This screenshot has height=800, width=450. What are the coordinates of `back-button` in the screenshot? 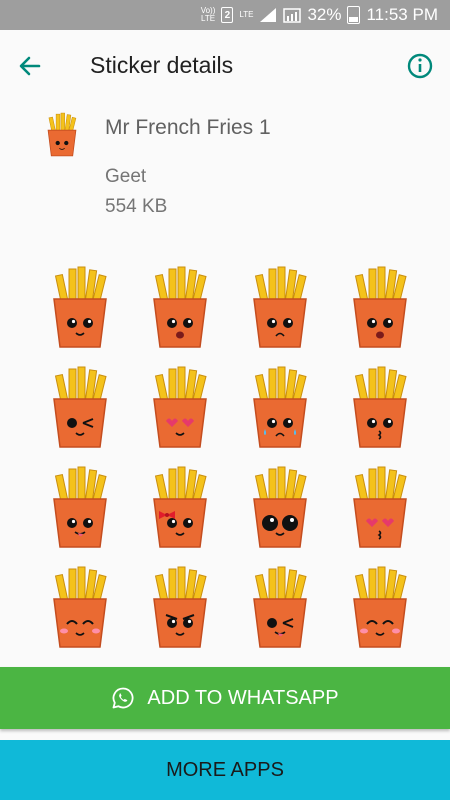 It's located at (30, 66).